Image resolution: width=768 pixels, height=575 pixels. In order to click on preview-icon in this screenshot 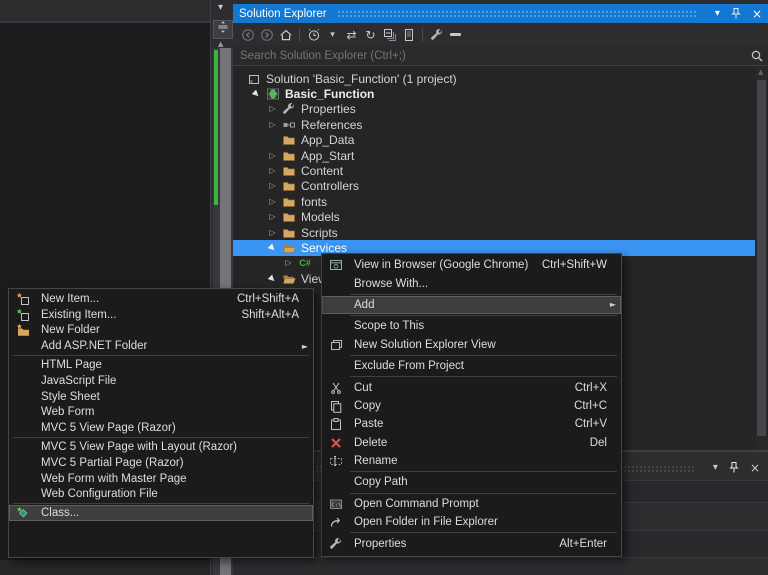, I will do `click(408, 35)`.